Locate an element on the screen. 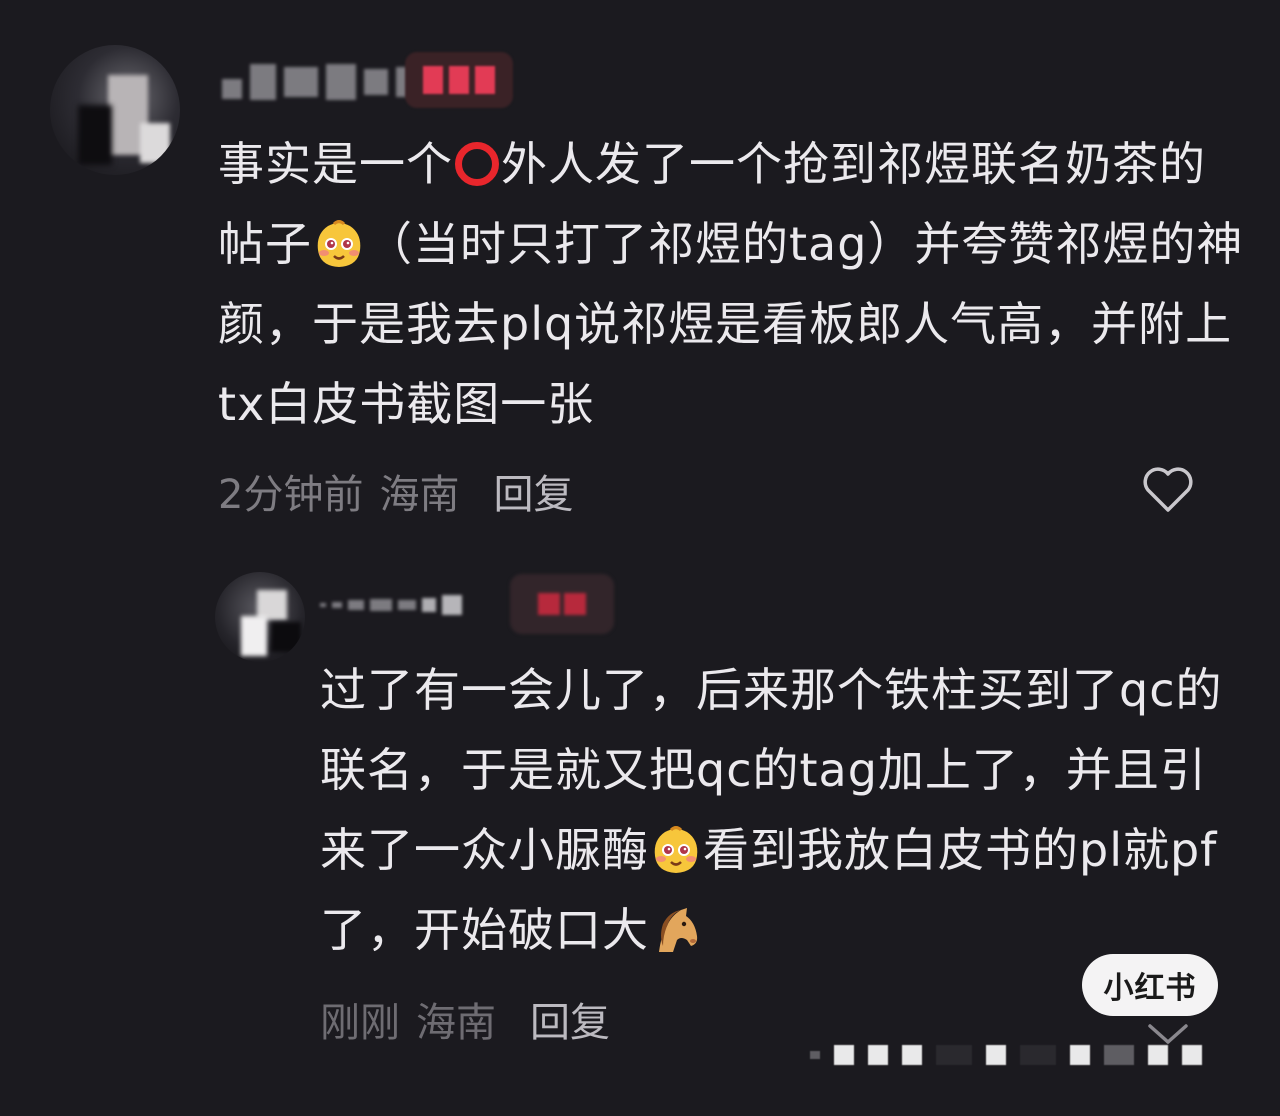 This screenshot has width=1280, height=1116. comment-time: 刚刚 is located at coordinates (360, 1023).